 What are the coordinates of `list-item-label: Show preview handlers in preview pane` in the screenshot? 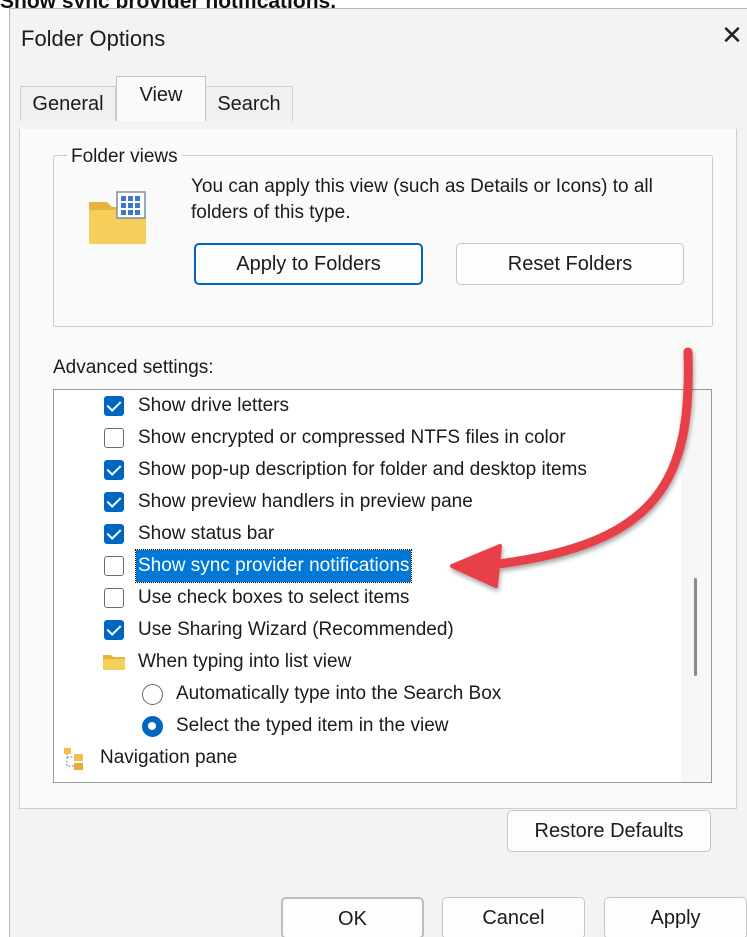 It's located at (305, 501).